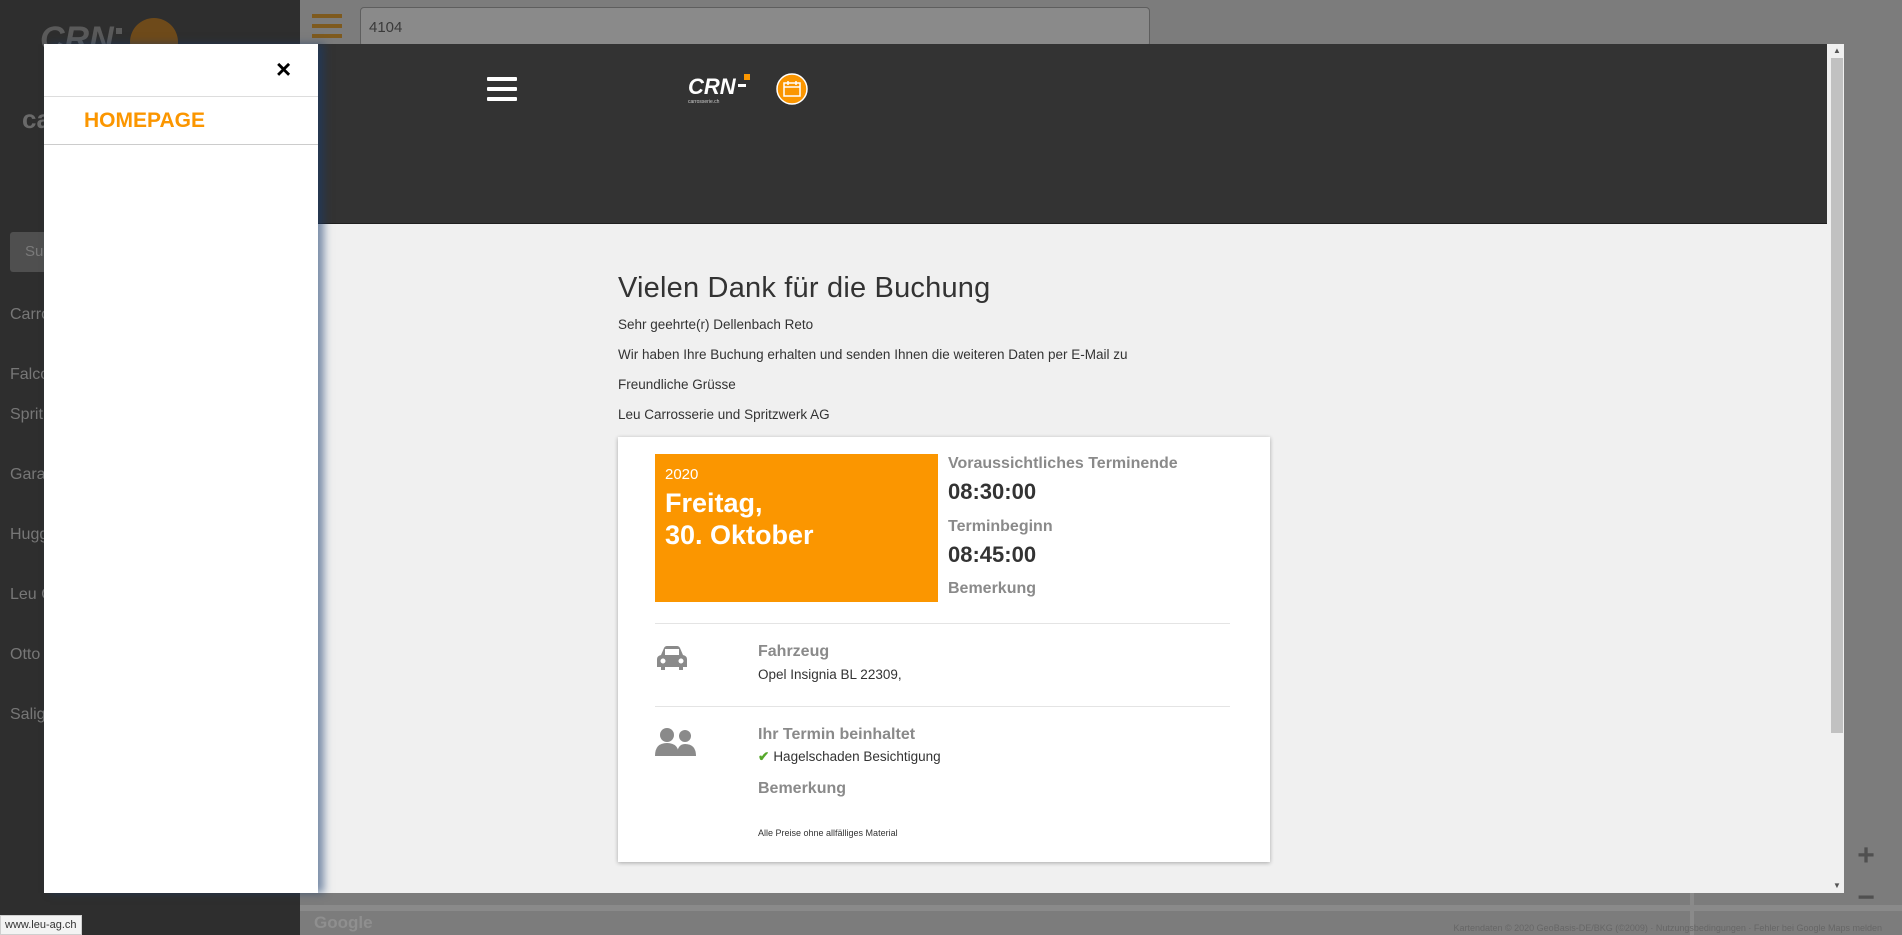 This screenshot has width=1902, height=935. Describe the element at coordinates (25, 654) in the screenshot. I see `background-list-item: Otto` at that location.